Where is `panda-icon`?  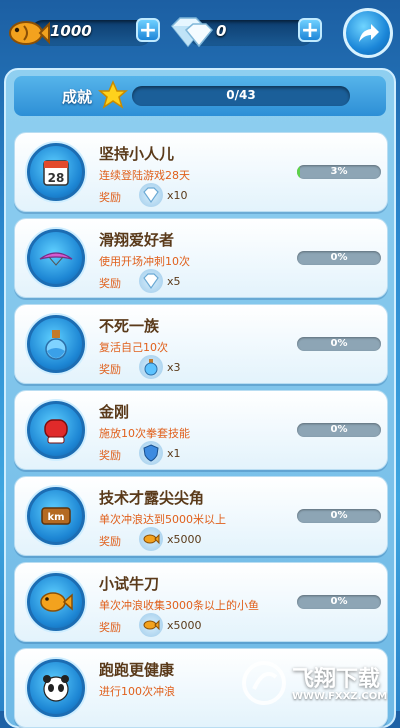
panda-icon is located at coordinates (56, 688).